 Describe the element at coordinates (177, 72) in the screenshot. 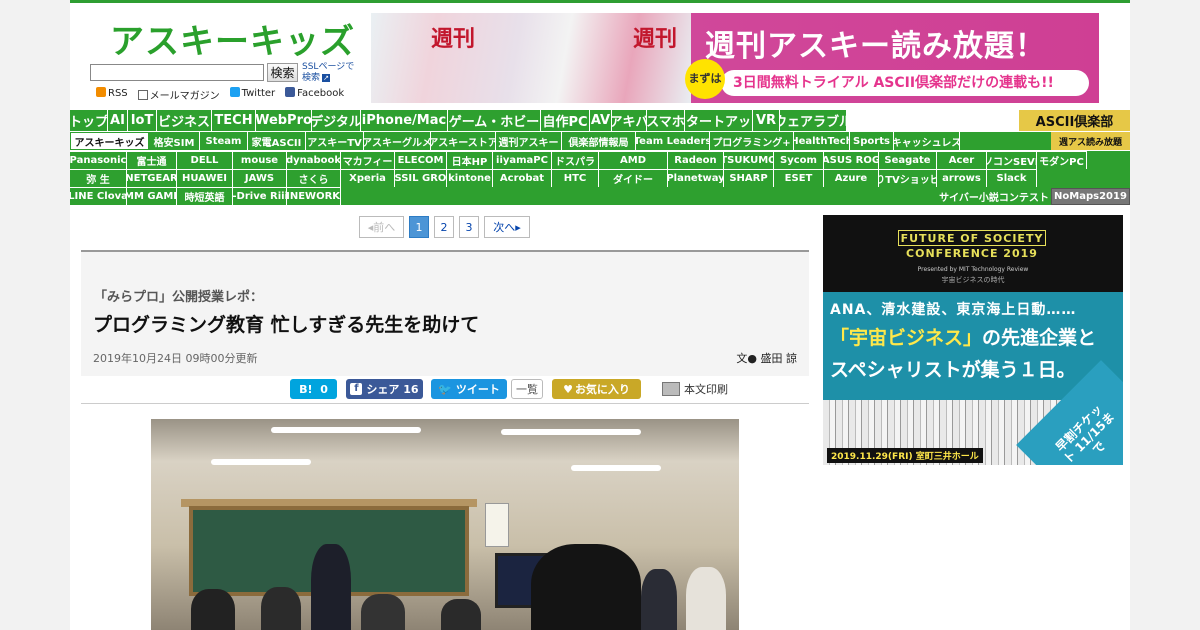

I see `search-input` at that location.